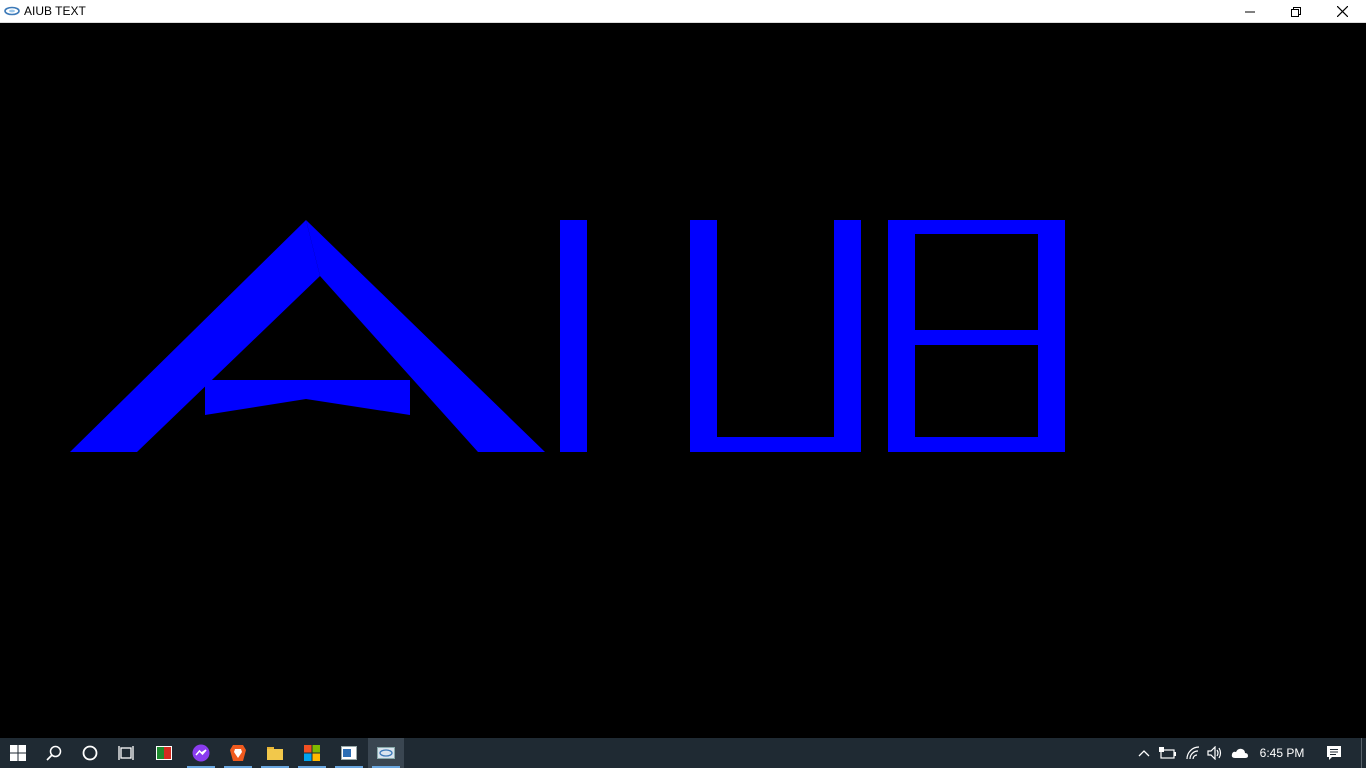 The height and width of the screenshot is (768, 1366). I want to click on minimize-icon, so click(1250, 11).